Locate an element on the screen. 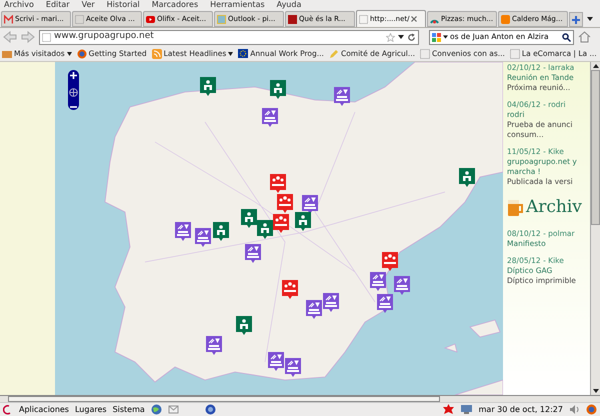  menu-item: Ayuda is located at coordinates (289, 5).